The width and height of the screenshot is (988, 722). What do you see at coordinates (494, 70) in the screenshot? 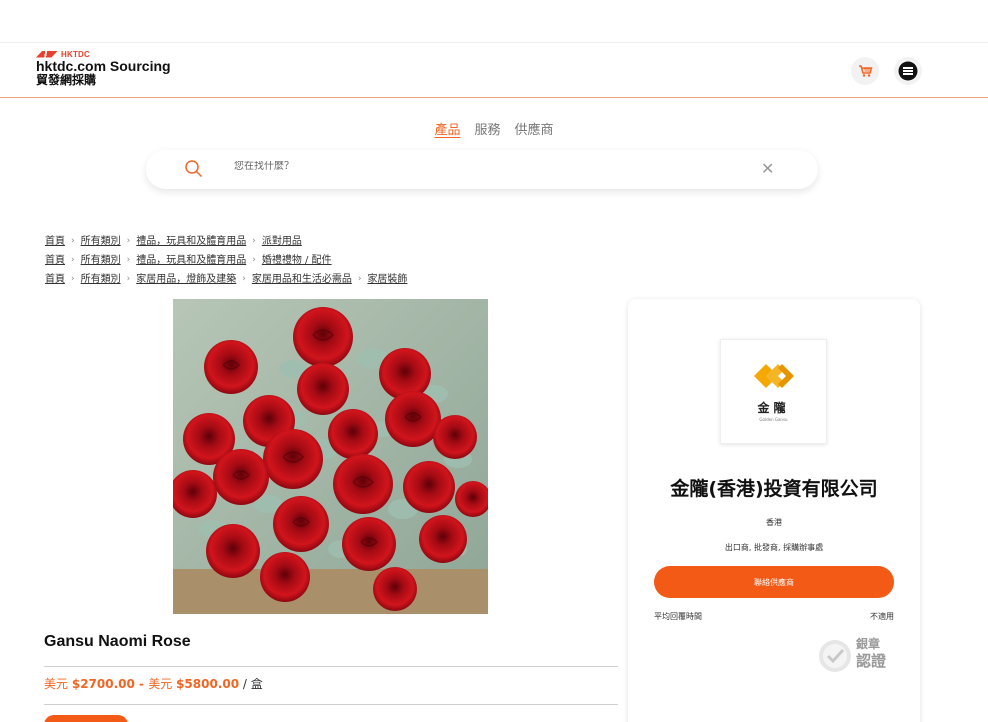
I see `site-header: HKTDC hktdc.com Sourcing 貿發網採購` at bounding box center [494, 70].